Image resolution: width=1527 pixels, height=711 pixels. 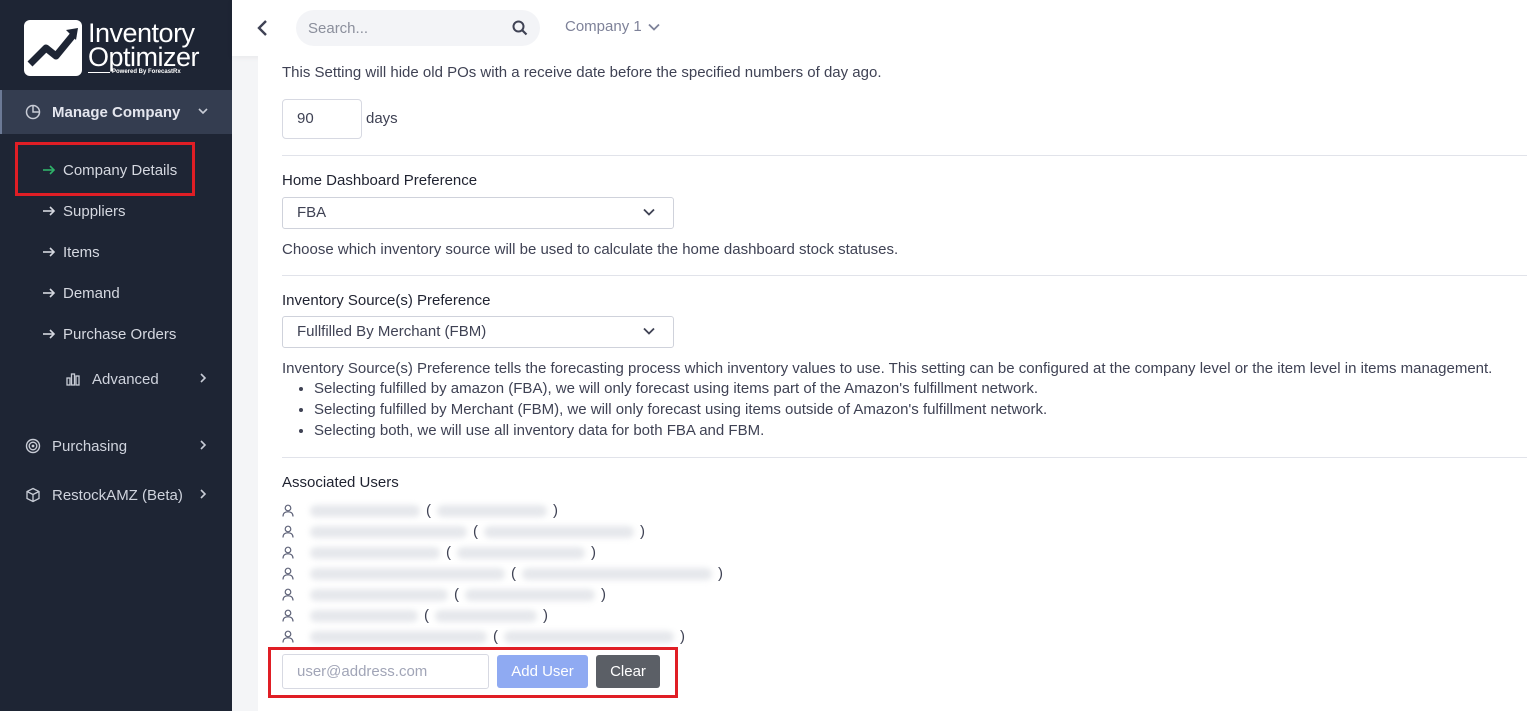 I want to click on nav-manage-company: Manage Company, so click(x=116, y=112).